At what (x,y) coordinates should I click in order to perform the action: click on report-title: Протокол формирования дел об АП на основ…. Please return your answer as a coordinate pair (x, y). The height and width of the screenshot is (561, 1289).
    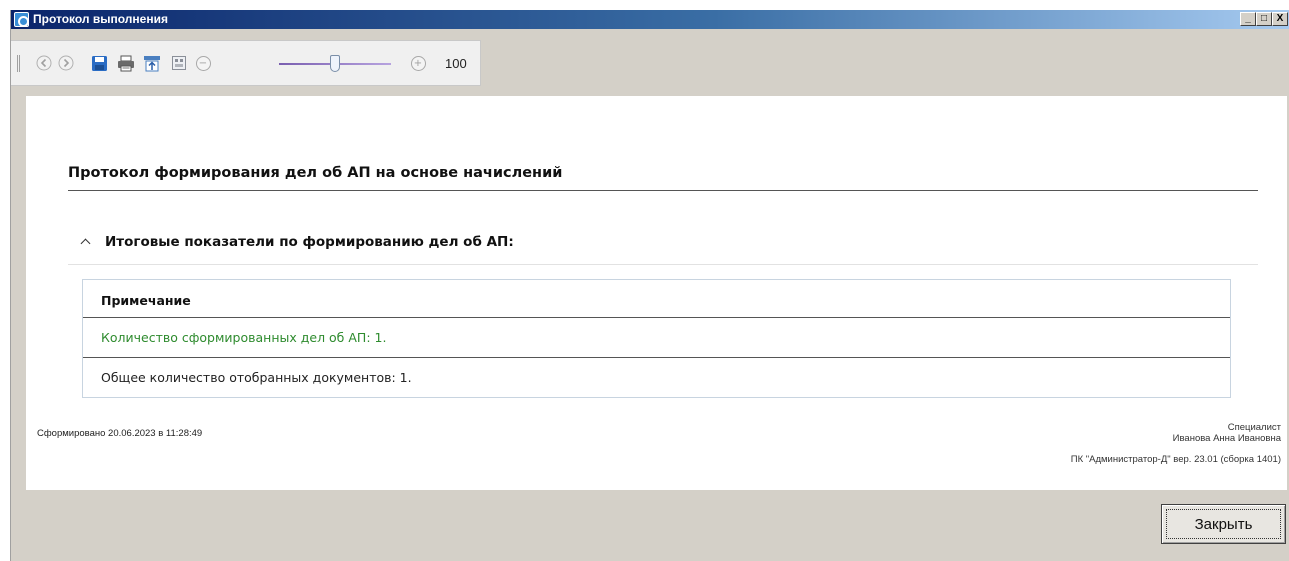
    Looking at the image, I should click on (315, 173).